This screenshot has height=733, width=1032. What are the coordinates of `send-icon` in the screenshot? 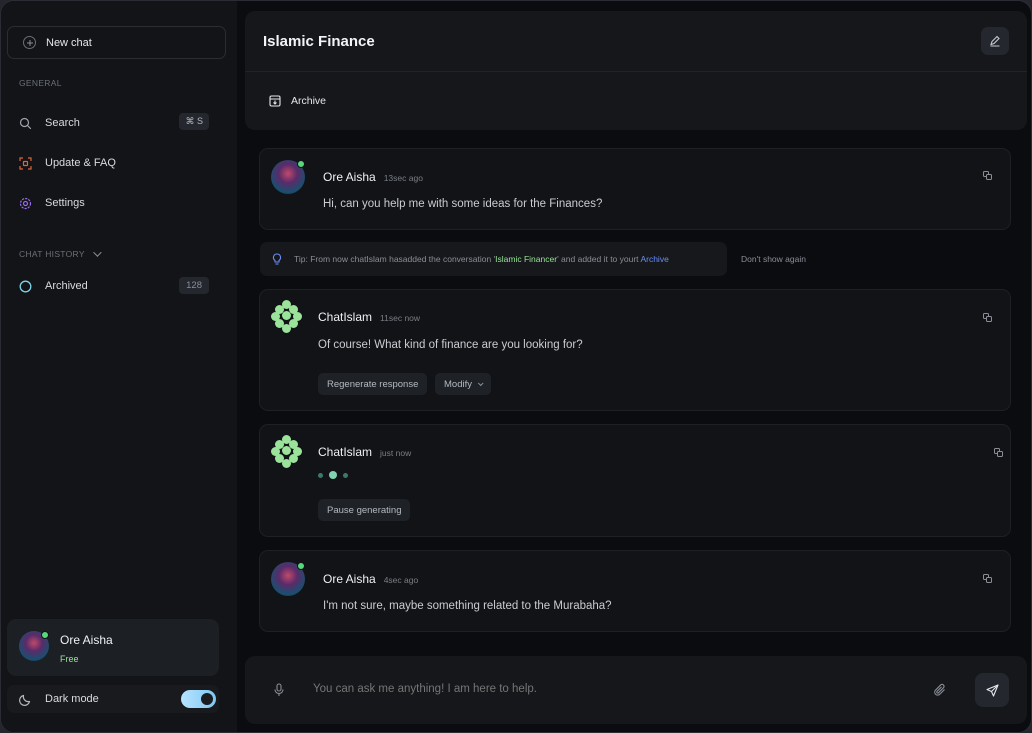 It's located at (992, 690).